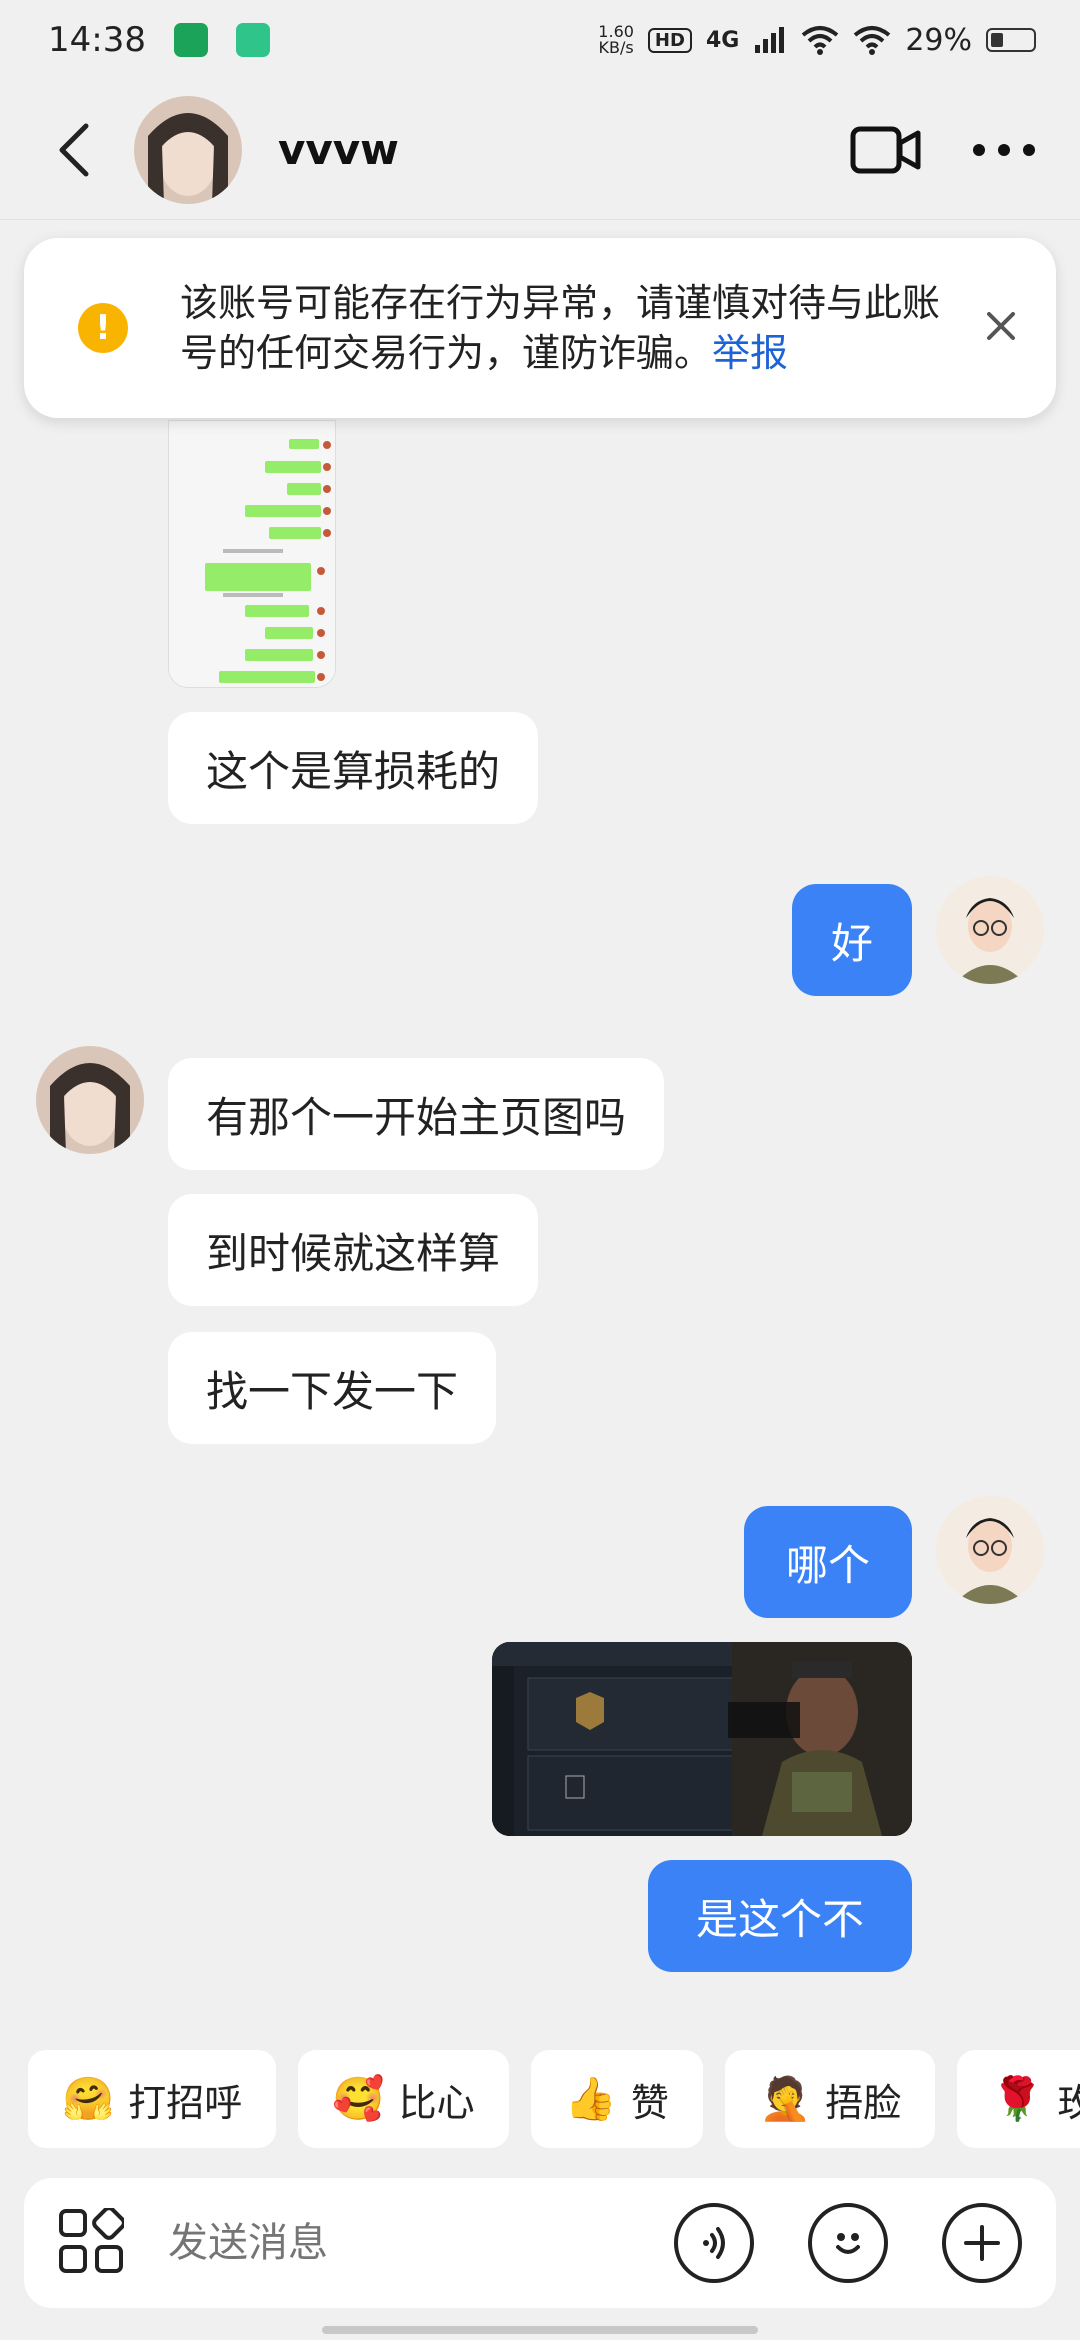  Describe the element at coordinates (780, 1916) in the screenshot. I see `outgoing-message: 是这个不` at that location.